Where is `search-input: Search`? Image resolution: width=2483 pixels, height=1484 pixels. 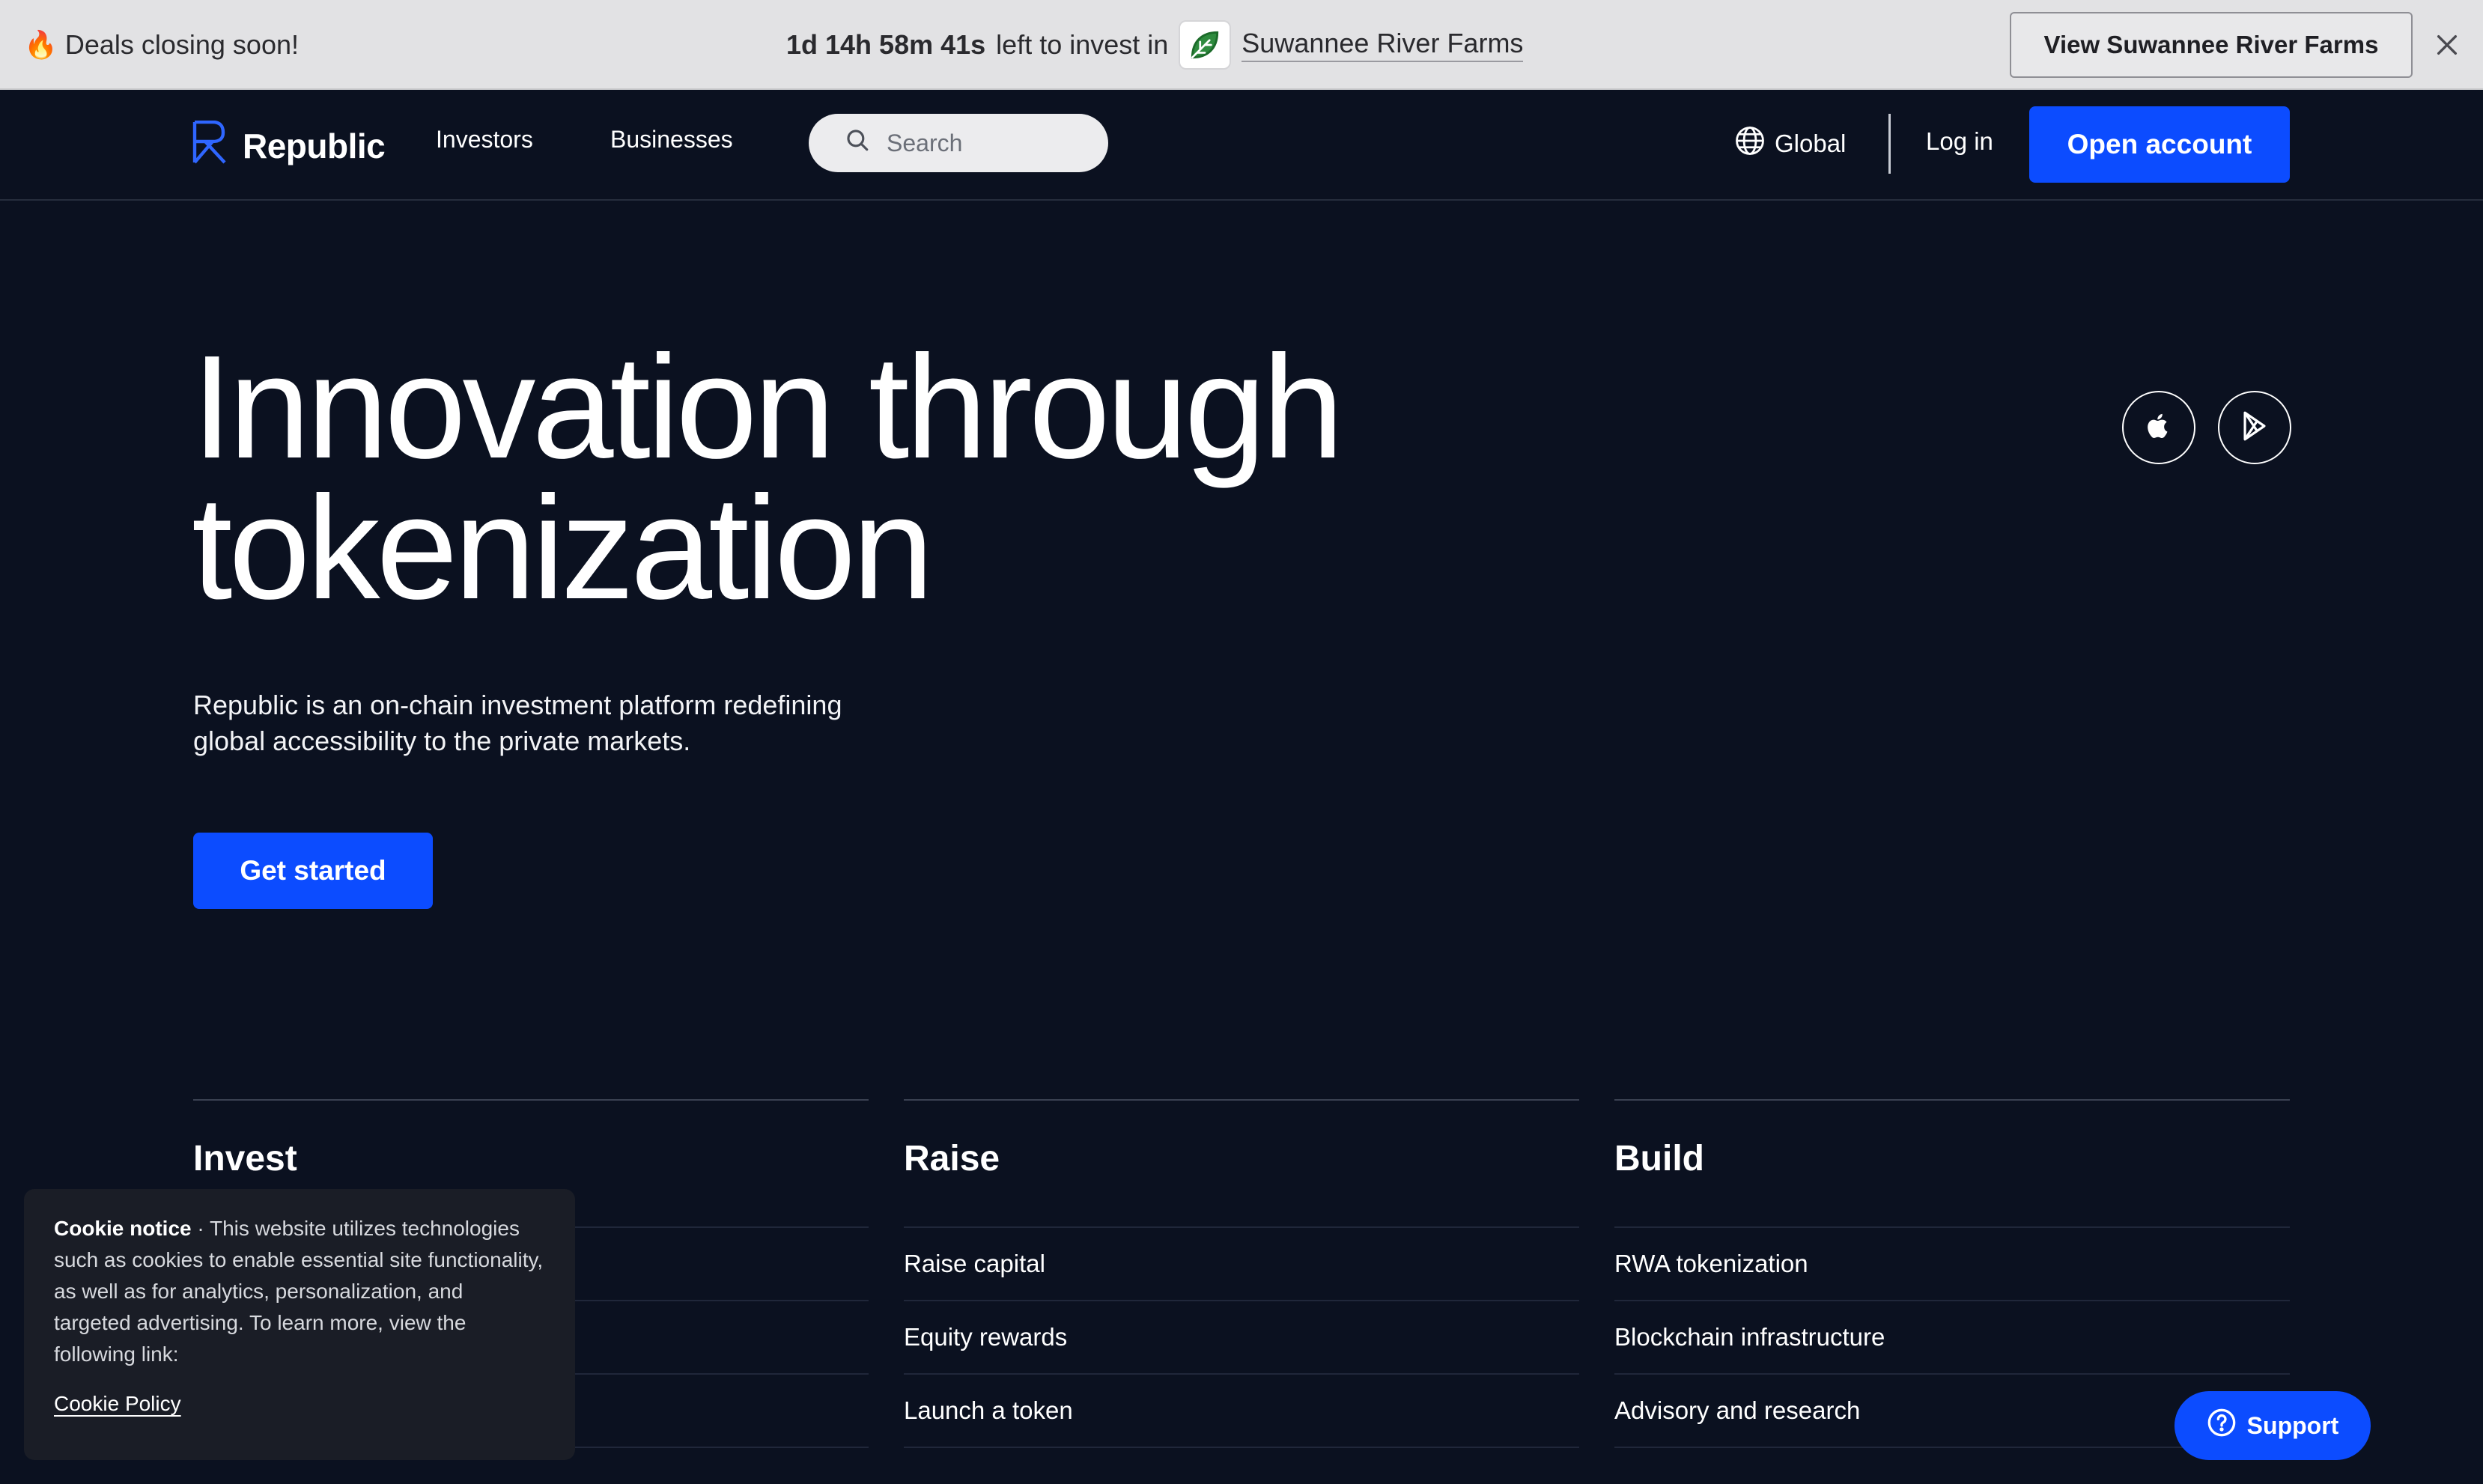
search-input: Search is located at coordinates (958, 143).